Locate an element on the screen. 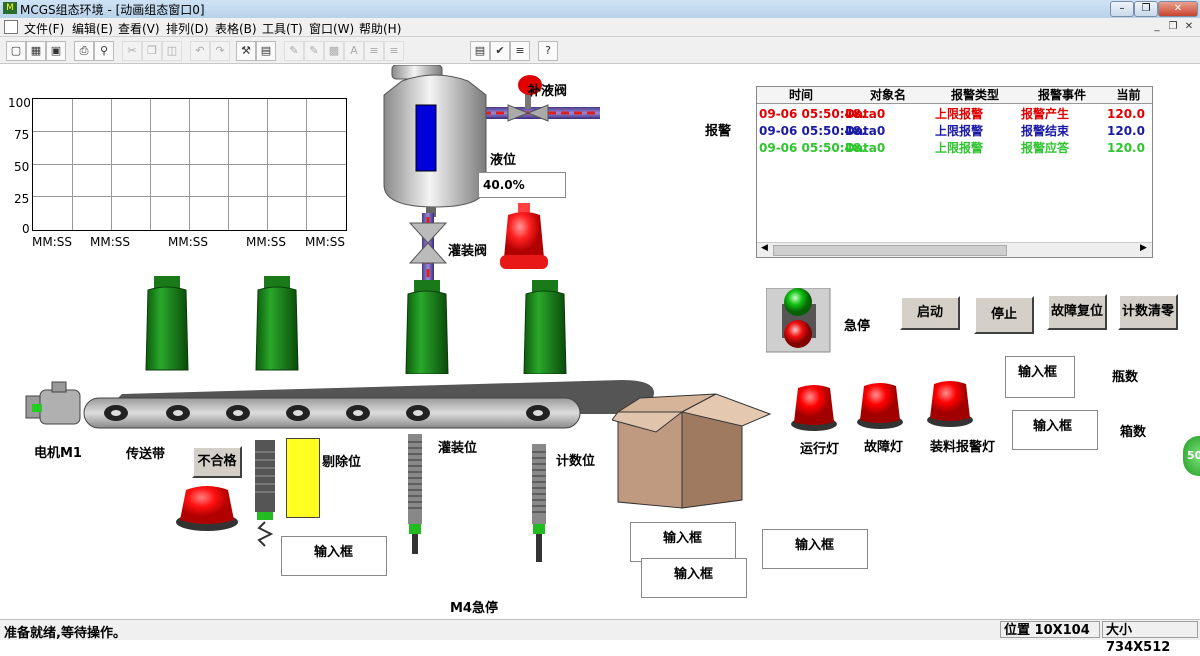 Image resolution: width=1200 pixels, height=656 pixels. menu-file: 文件(F) is located at coordinates (44, 28).